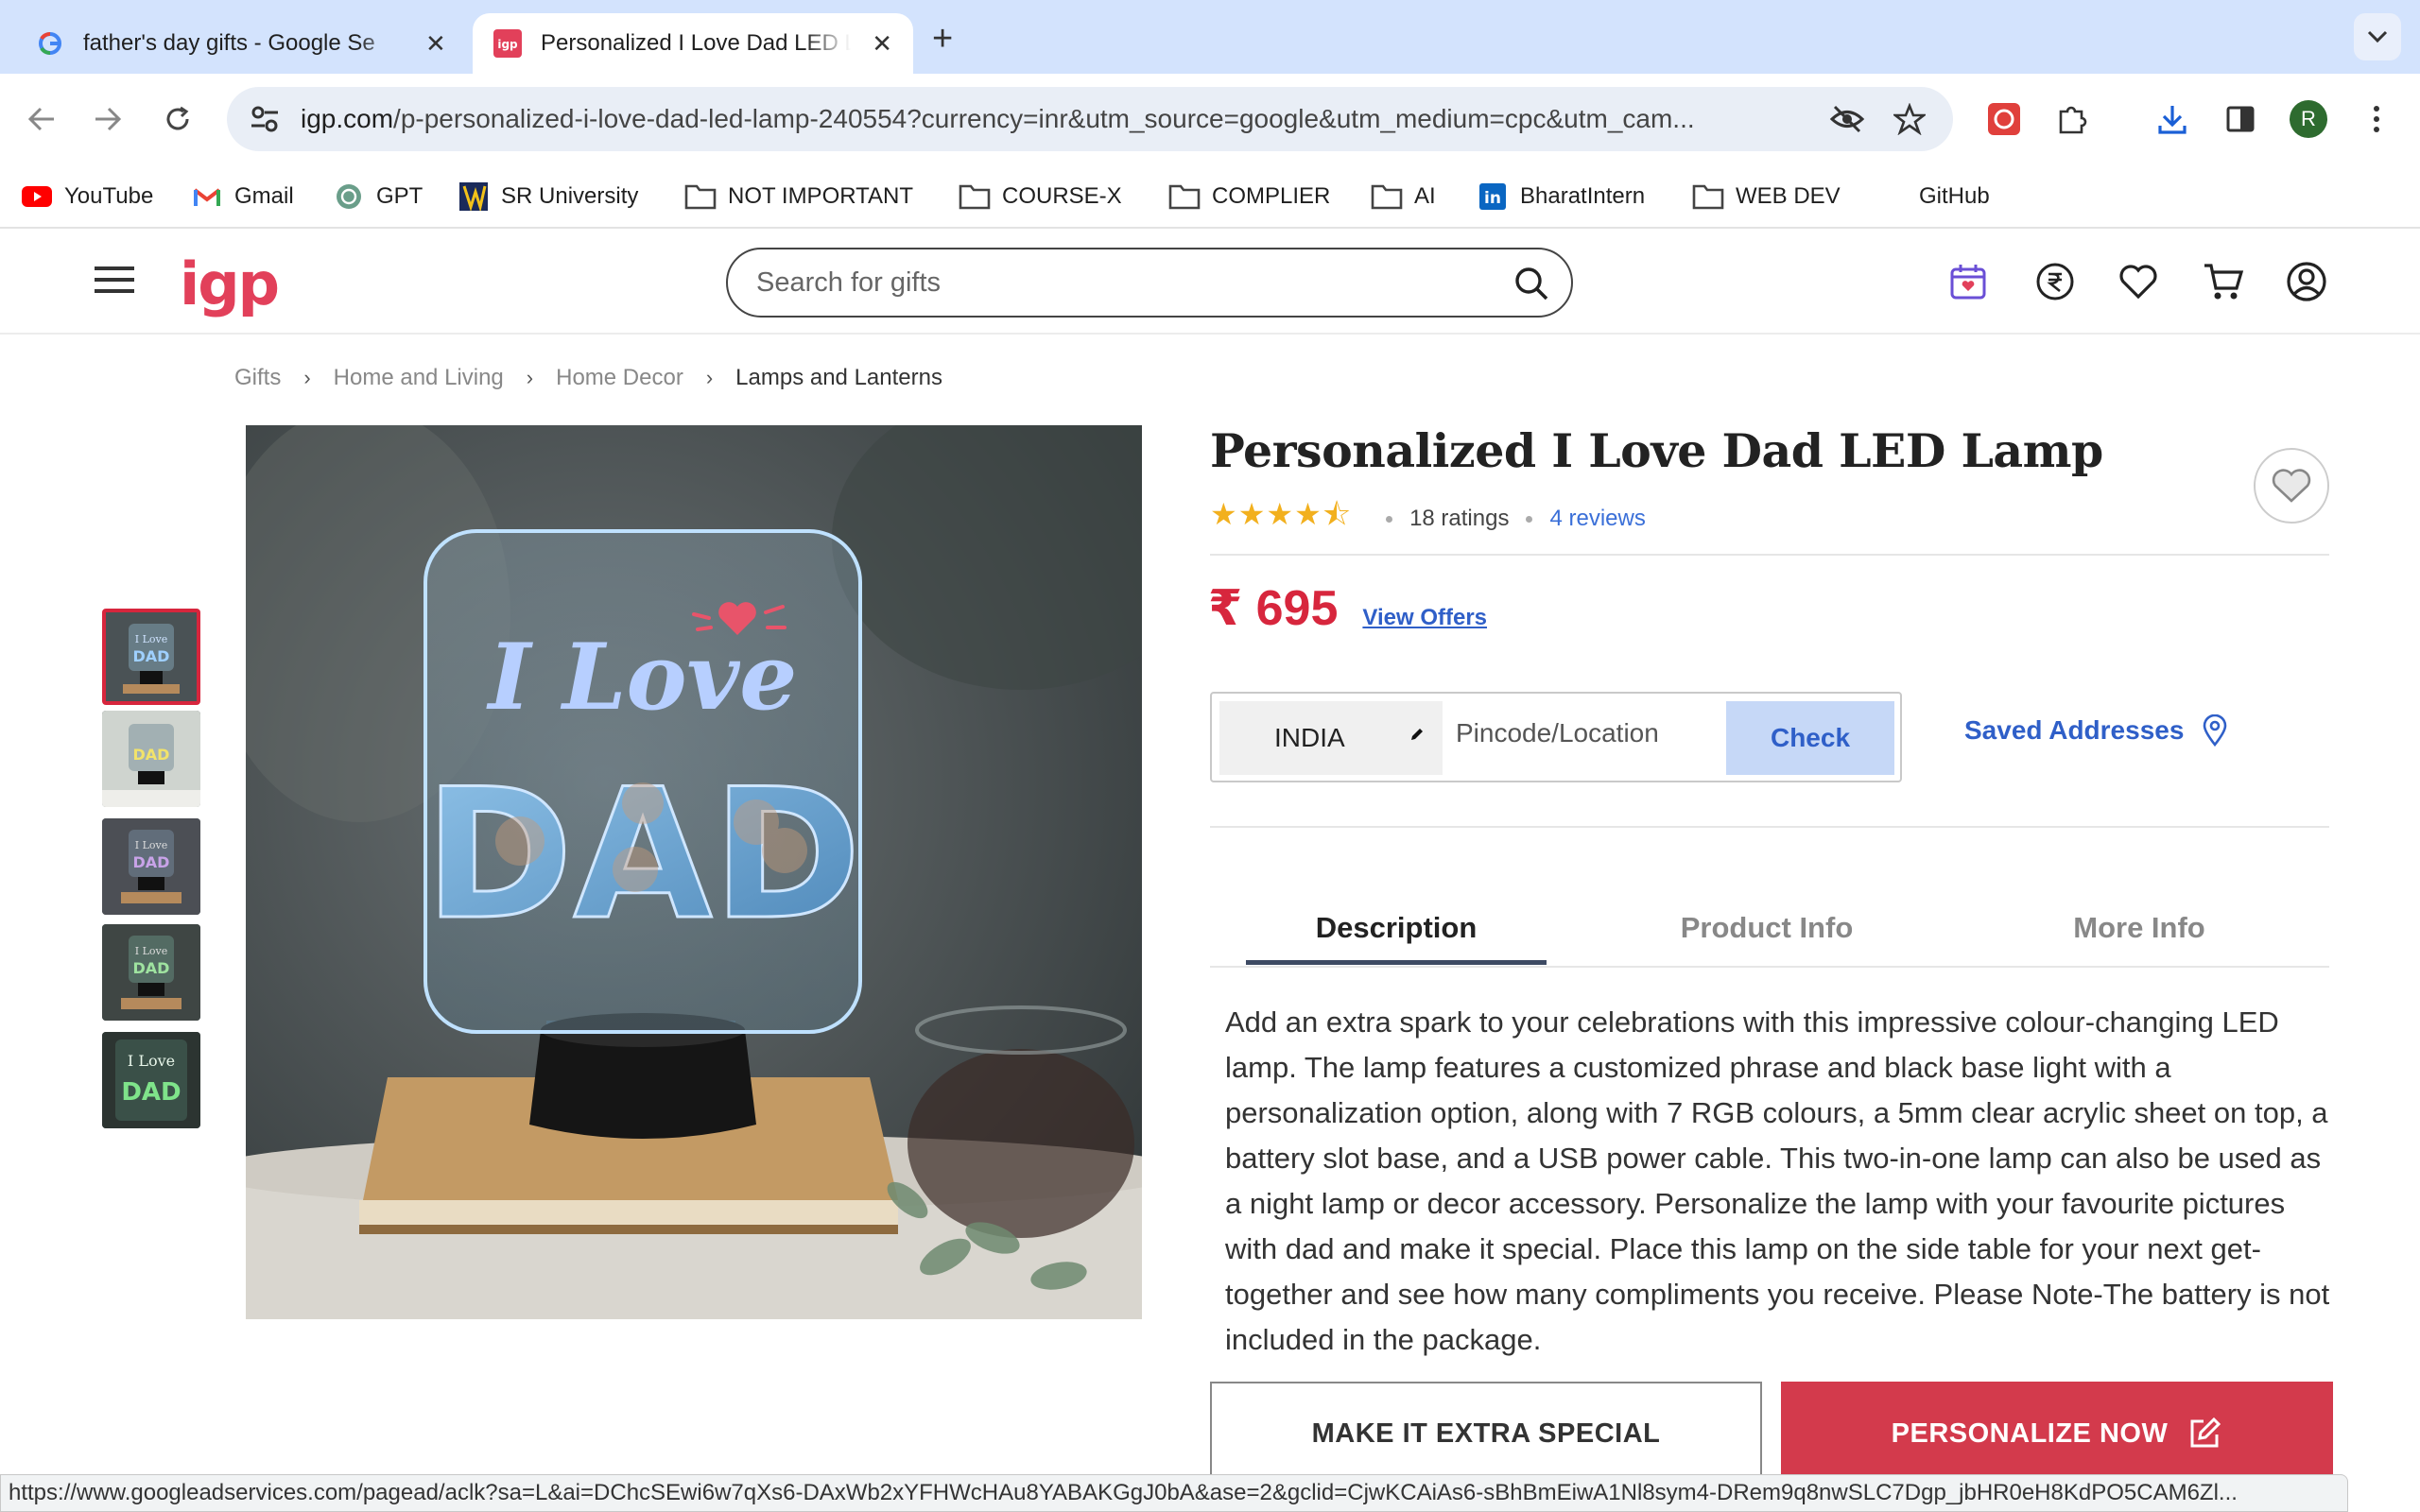 The height and width of the screenshot is (1512, 2420). I want to click on divider, so click(1769, 555).